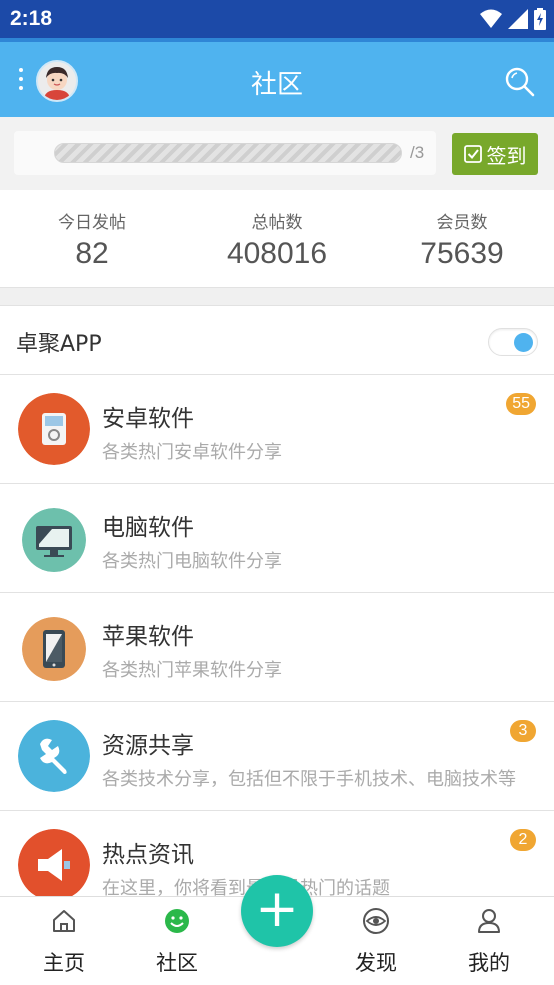 This screenshot has height=985, width=554. I want to click on battery-icon, so click(540, 19).